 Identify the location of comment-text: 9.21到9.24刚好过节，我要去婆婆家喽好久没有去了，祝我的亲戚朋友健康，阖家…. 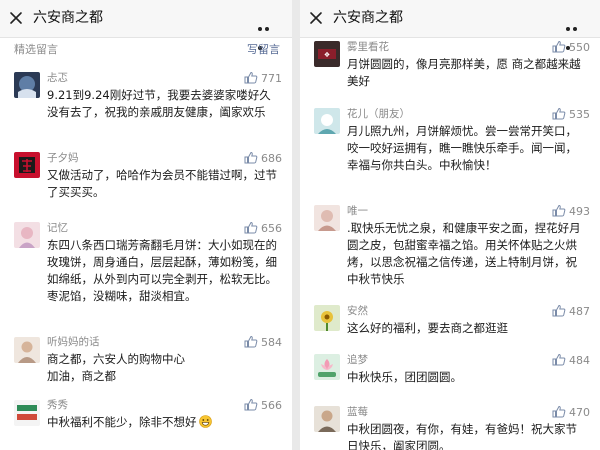
(159, 103).